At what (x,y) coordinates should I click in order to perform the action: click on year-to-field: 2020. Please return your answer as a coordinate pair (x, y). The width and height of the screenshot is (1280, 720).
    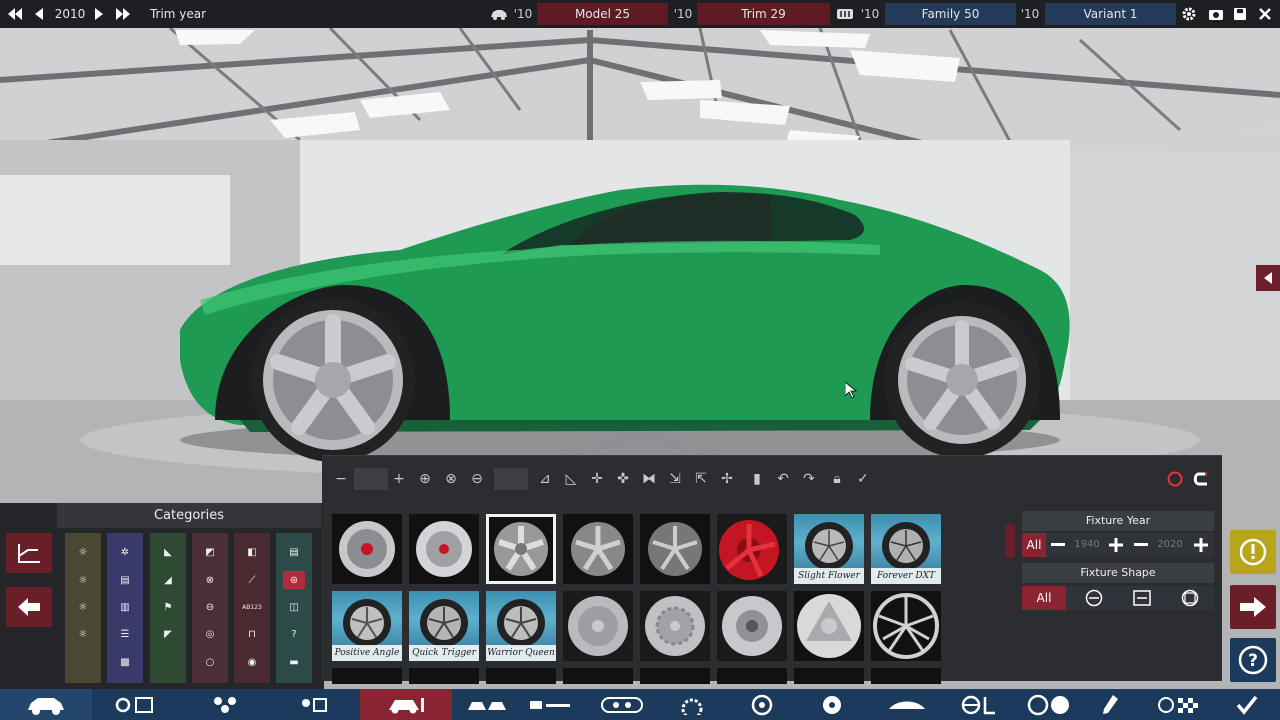
    Looking at the image, I should click on (1170, 545).